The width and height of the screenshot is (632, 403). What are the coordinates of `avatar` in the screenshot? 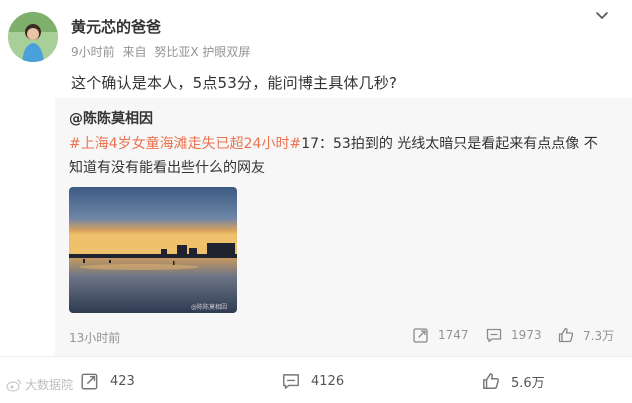 It's located at (33, 37).